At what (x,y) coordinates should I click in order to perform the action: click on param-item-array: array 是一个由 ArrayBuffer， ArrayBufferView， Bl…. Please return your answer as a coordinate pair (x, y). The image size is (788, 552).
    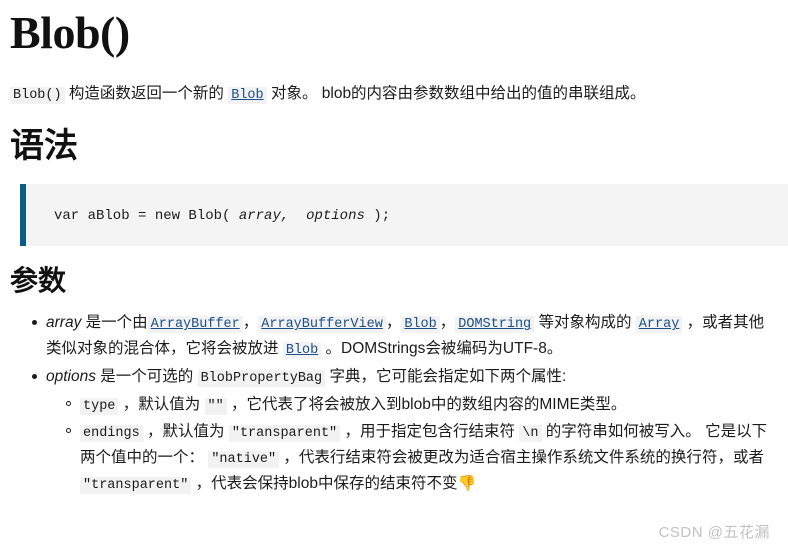
    Looking at the image, I should click on (405, 336).